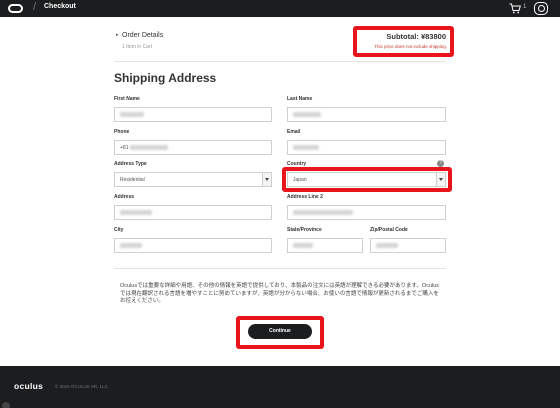 The width and height of the screenshot is (560, 408). Describe the element at coordinates (6, 405) in the screenshot. I see `settings-icon` at that location.